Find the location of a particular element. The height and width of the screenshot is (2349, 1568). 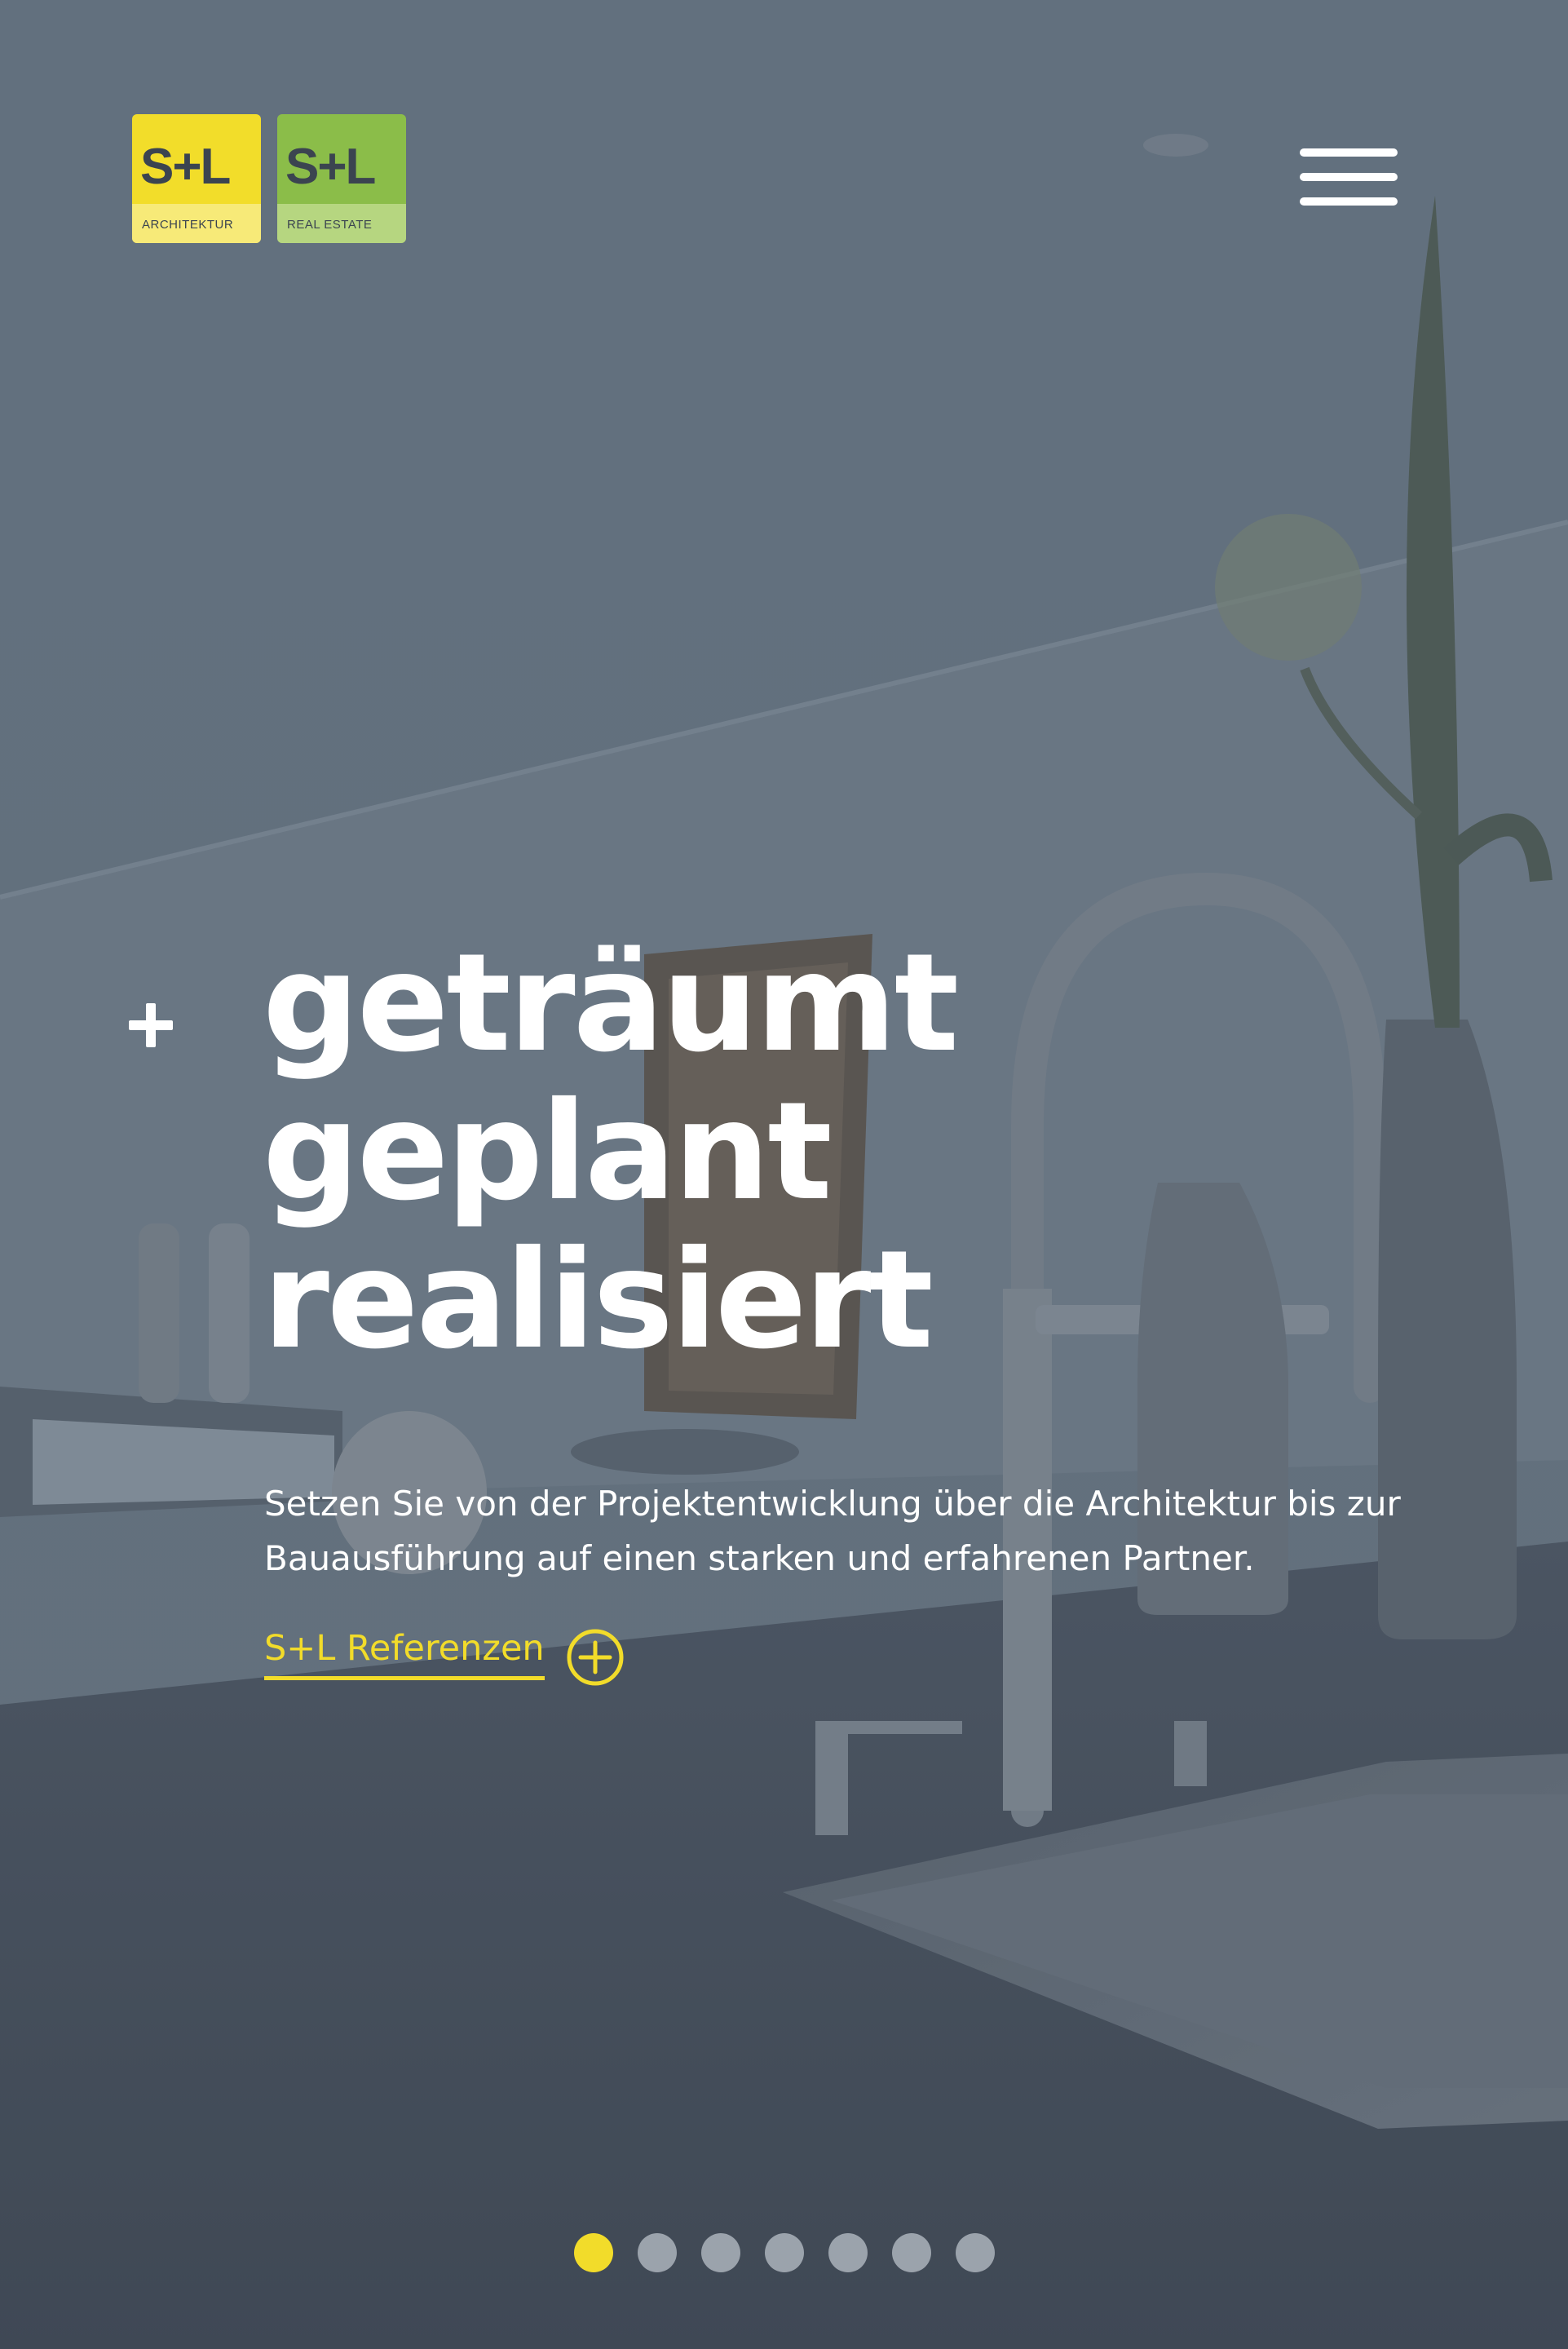

referenzen-link: S+L Referenzen is located at coordinates (445, 1655).